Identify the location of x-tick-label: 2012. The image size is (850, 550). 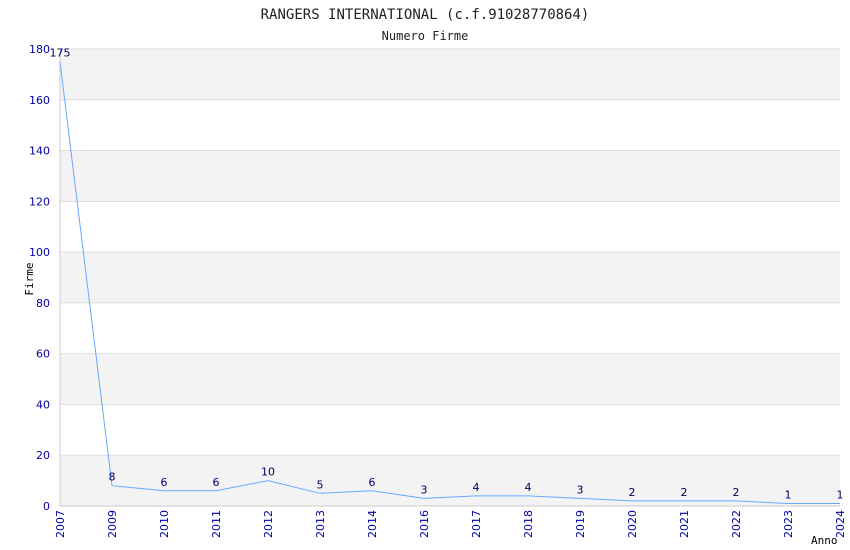
(268, 524).